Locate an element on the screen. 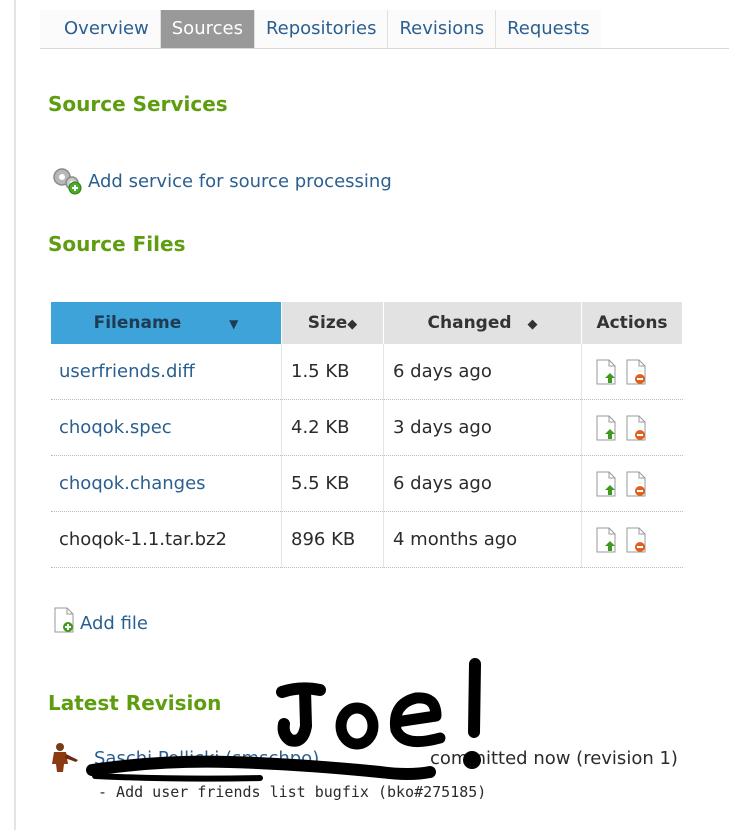 The image size is (729, 830). left-border is located at coordinates (15, 415).